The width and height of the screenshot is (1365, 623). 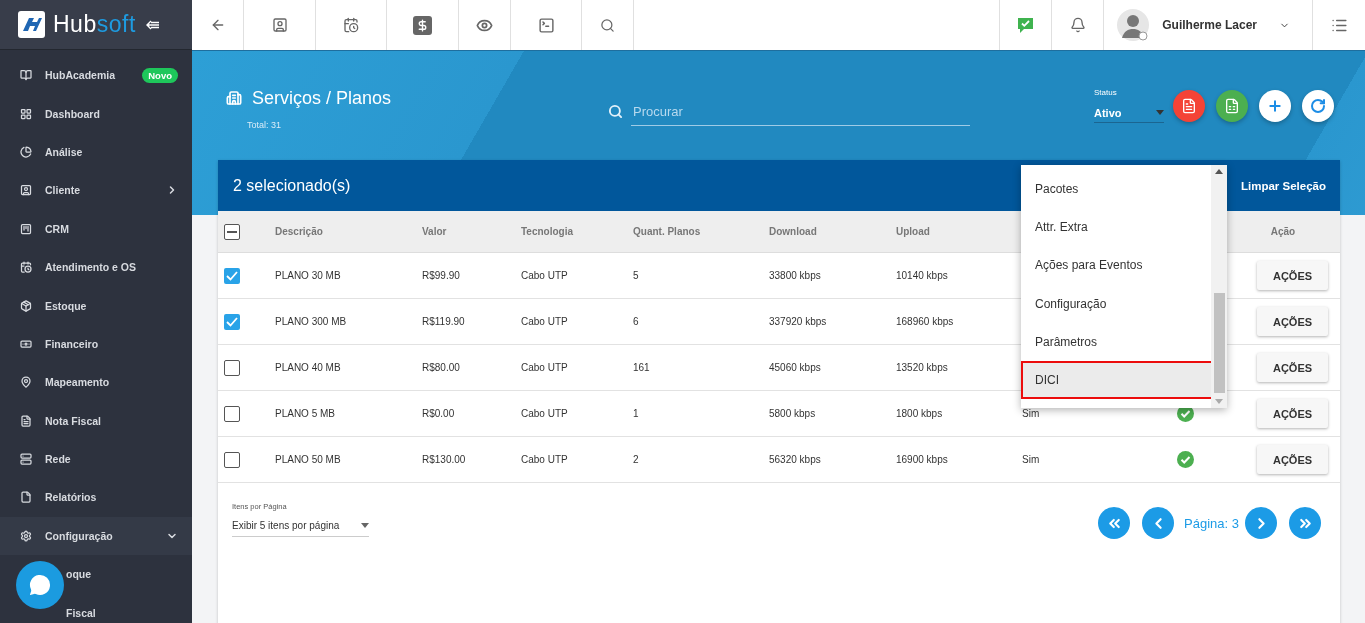 What do you see at coordinates (94, 24) in the screenshot?
I see `logo-text: Hubsoft` at bounding box center [94, 24].